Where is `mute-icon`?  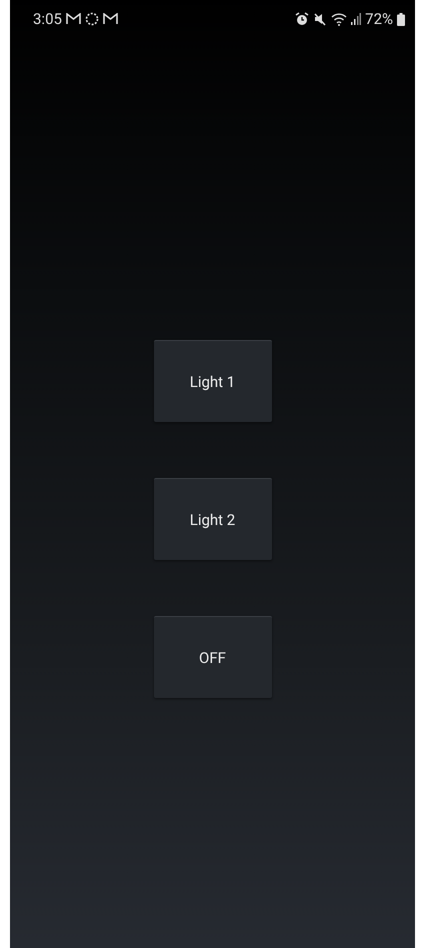 mute-icon is located at coordinates (320, 19).